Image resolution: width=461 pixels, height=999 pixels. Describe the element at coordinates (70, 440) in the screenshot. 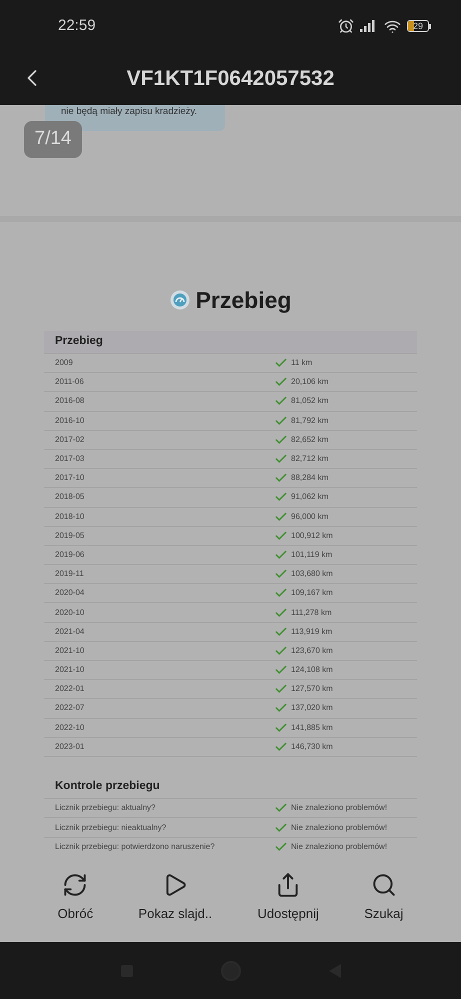

I see `date-cell-text: 2017-02` at that location.